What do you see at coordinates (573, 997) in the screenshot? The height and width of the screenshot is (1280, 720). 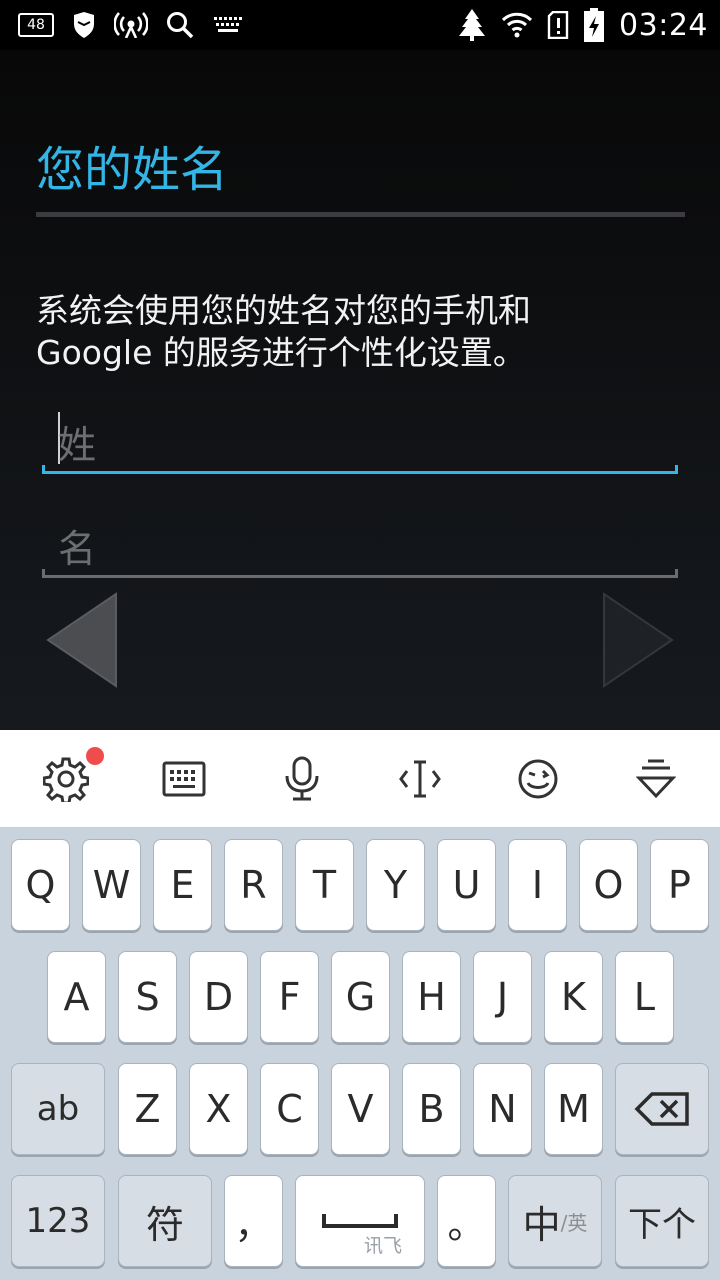 I see `key-k: K` at bounding box center [573, 997].